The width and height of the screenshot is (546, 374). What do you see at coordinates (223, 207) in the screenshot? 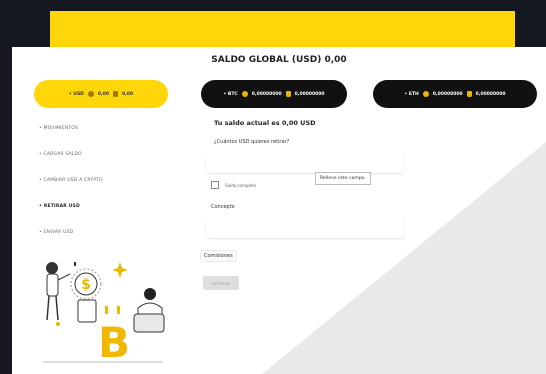
I see `concept-label: Concepto` at bounding box center [223, 207].